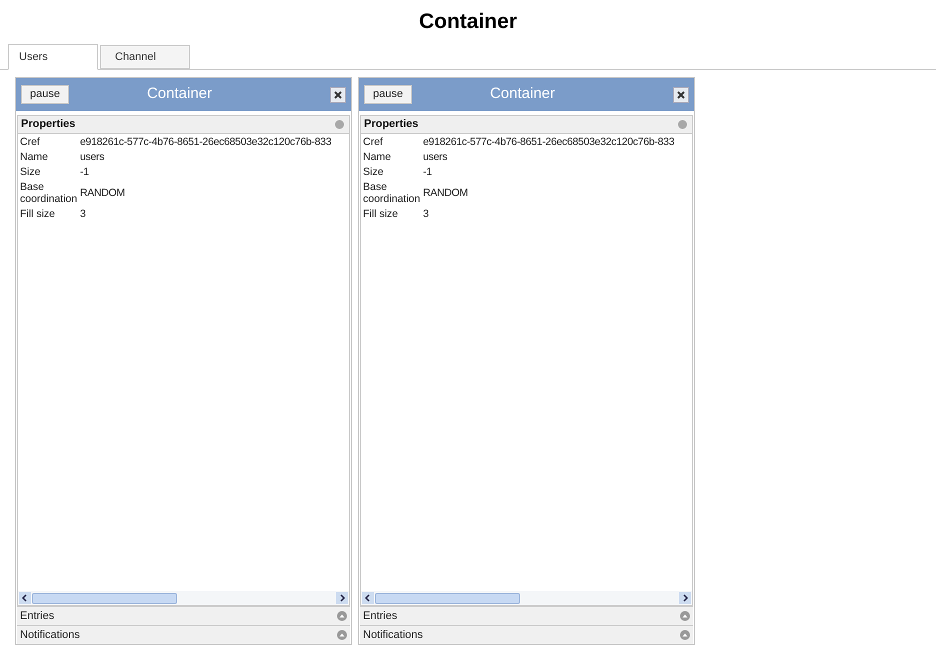 The height and width of the screenshot is (646, 936). I want to click on tab: Channel, so click(145, 57).